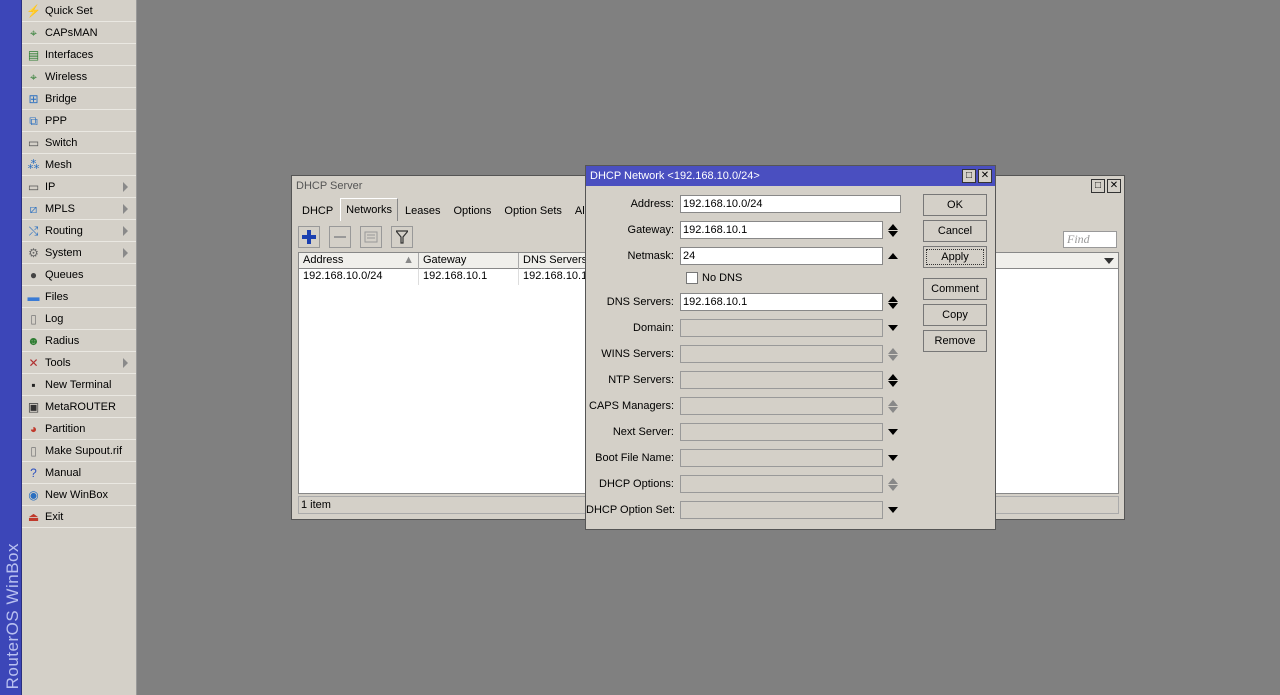 The image size is (1280, 695). Describe the element at coordinates (33, 120) in the screenshot. I see `ppp-icon: ⧉` at that location.